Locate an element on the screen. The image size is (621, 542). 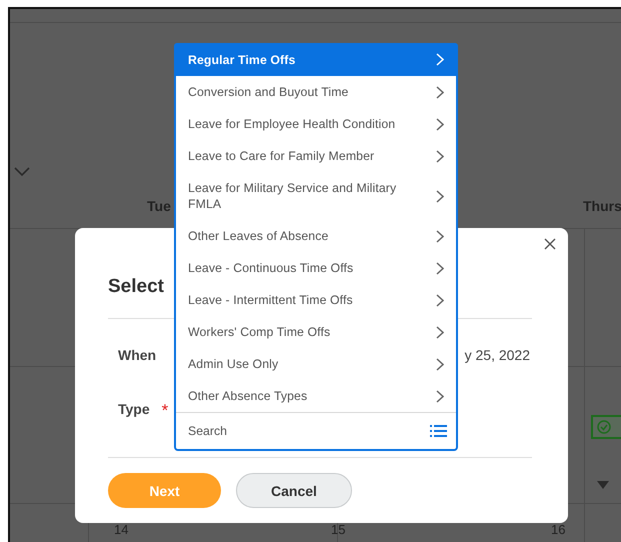
menu-item: Conversion and Buyout Time is located at coordinates (316, 92).